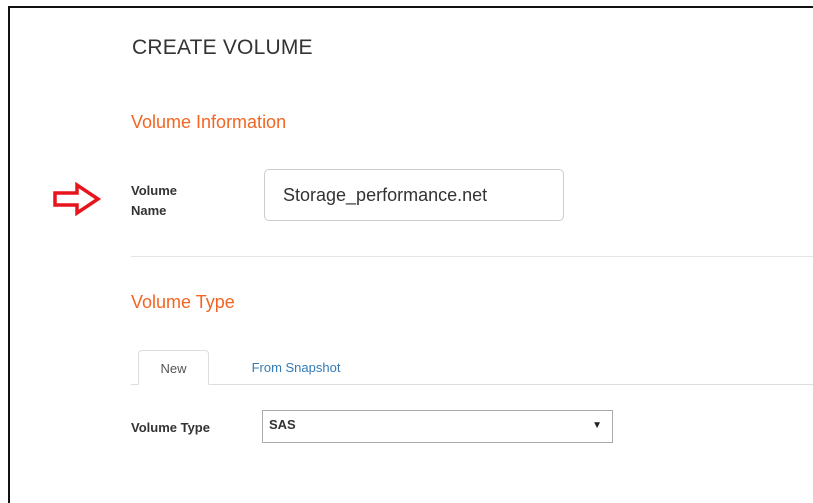 This screenshot has width=813, height=503. Describe the element at coordinates (77, 199) in the screenshot. I see `right-arrow-outline-icon` at that location.